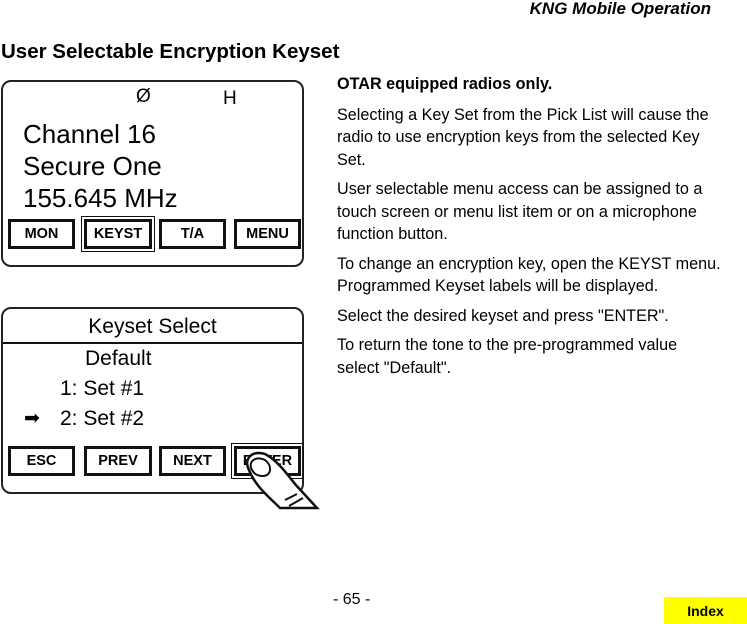  I want to click on channel-name: Channel 16, so click(89, 134).